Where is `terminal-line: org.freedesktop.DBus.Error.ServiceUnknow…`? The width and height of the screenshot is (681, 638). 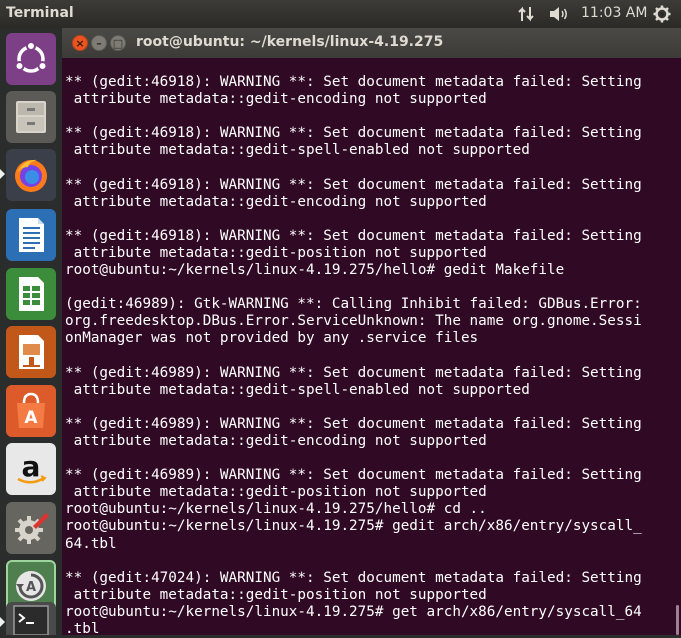
terminal-line: org.freedesktop.DBus.Error.ServiceUnknow… is located at coordinates (353, 321).